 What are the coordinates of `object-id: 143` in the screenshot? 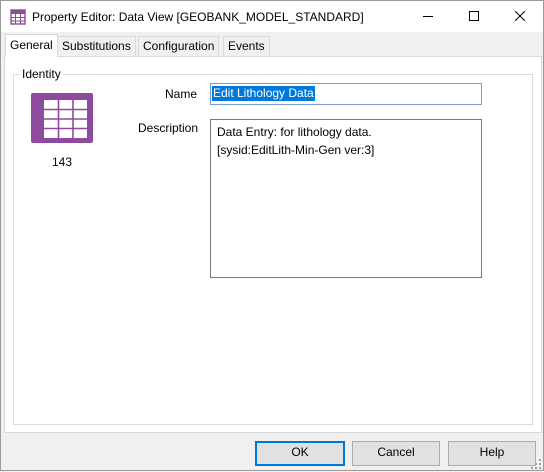 It's located at (62, 162).